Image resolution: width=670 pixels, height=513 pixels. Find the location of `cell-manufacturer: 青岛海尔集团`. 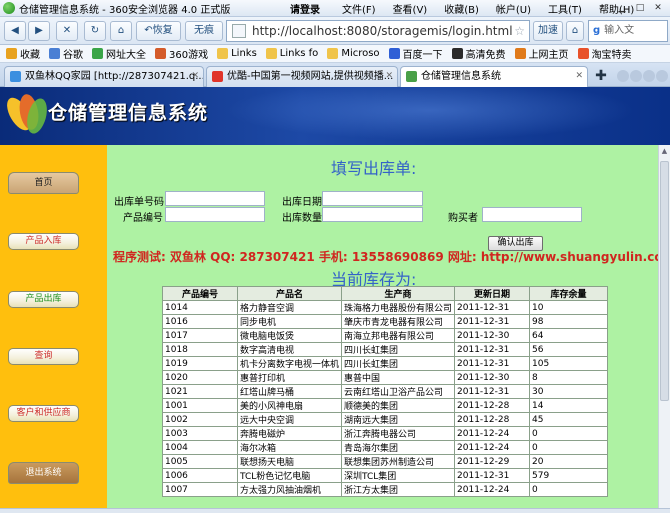

cell-manufacturer: 青岛海尔集团 is located at coordinates (398, 447).